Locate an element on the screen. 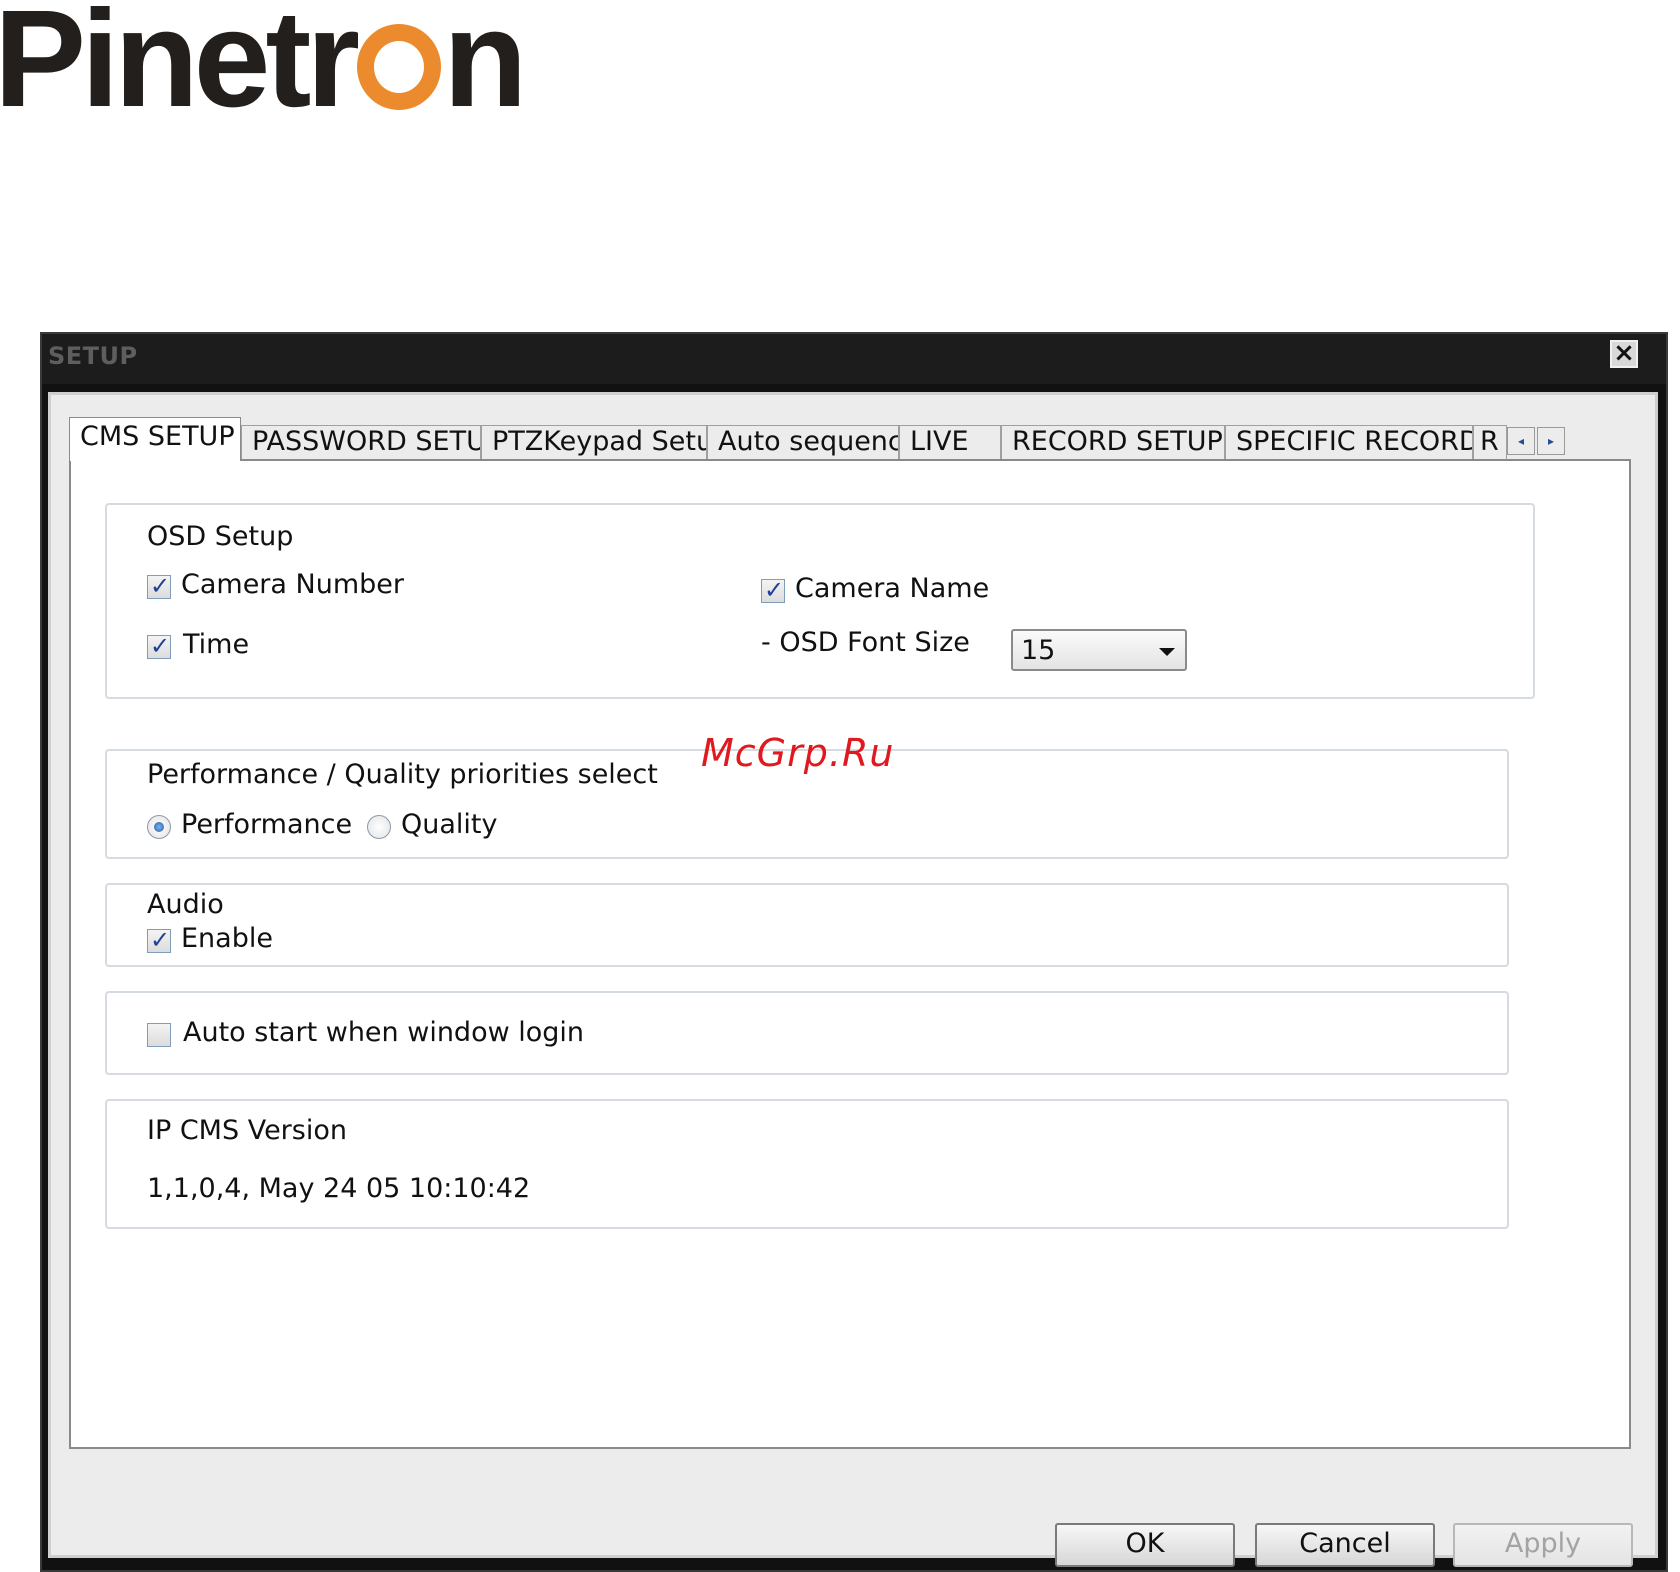  tab-scroll-left-icon: ◂ is located at coordinates (1521, 441).